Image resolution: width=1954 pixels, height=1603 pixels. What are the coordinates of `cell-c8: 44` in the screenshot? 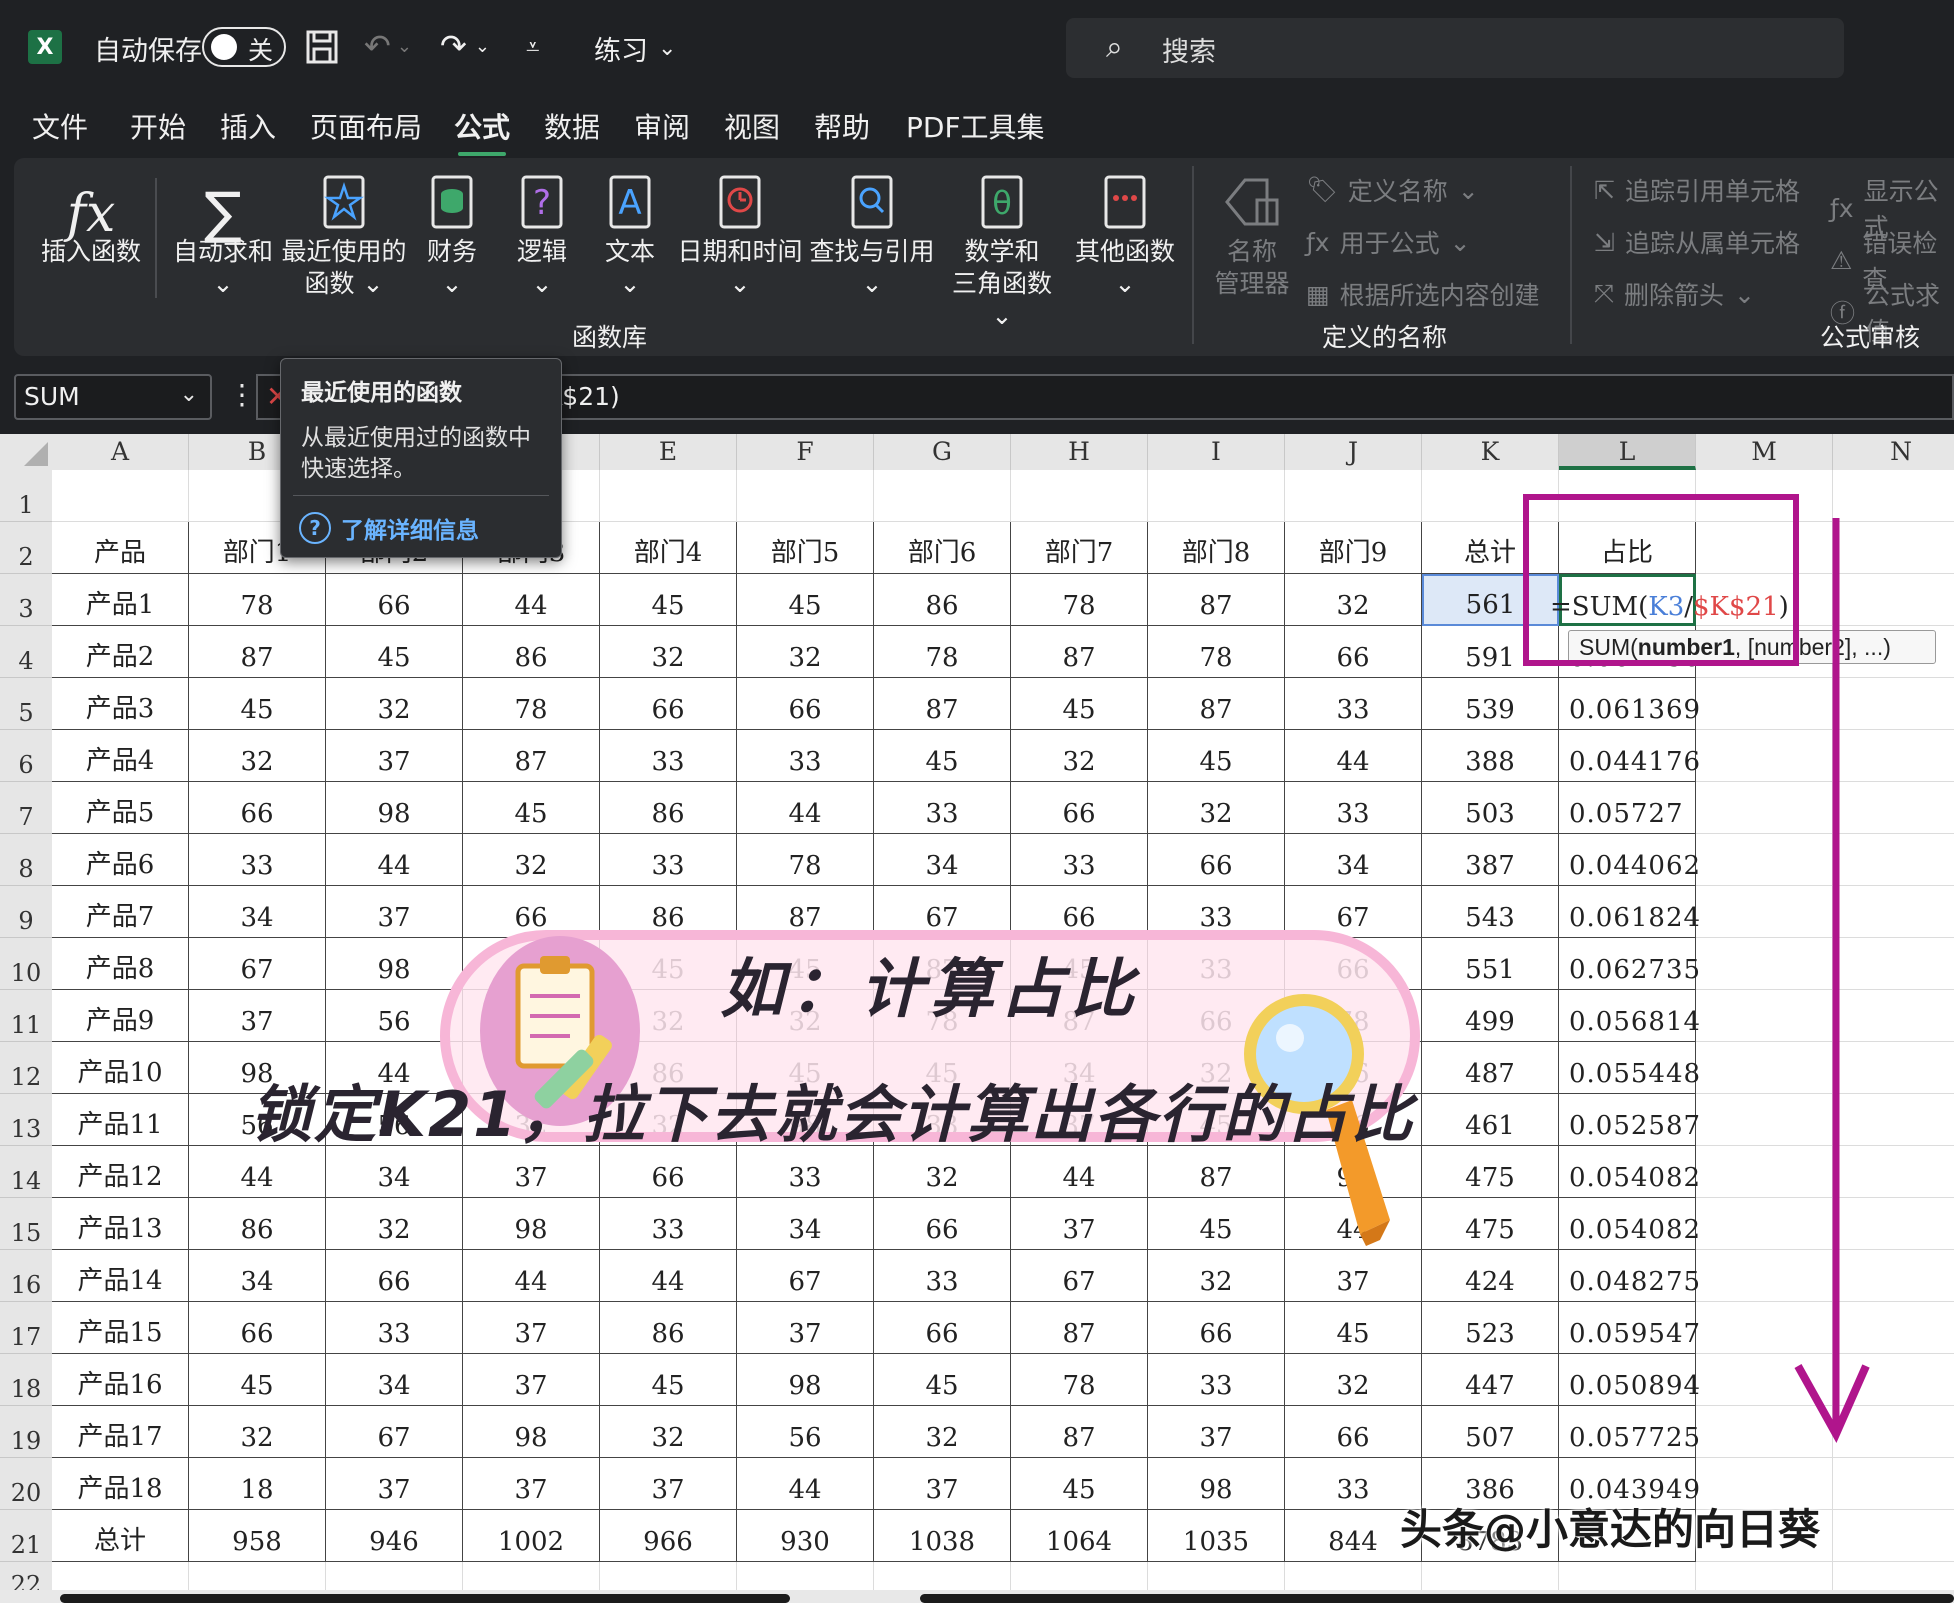 It's located at (394, 860).